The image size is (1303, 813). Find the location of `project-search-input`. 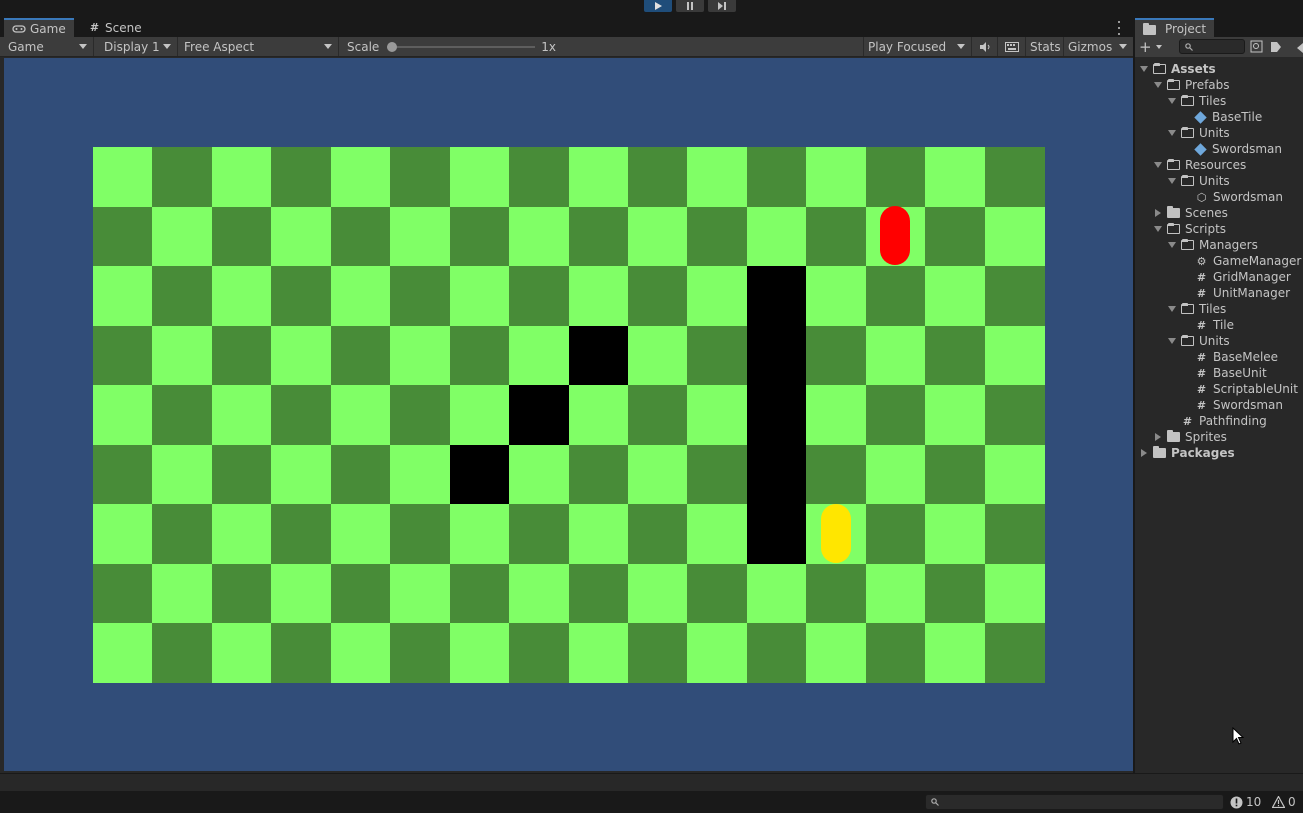

project-search-input is located at coordinates (1212, 46).